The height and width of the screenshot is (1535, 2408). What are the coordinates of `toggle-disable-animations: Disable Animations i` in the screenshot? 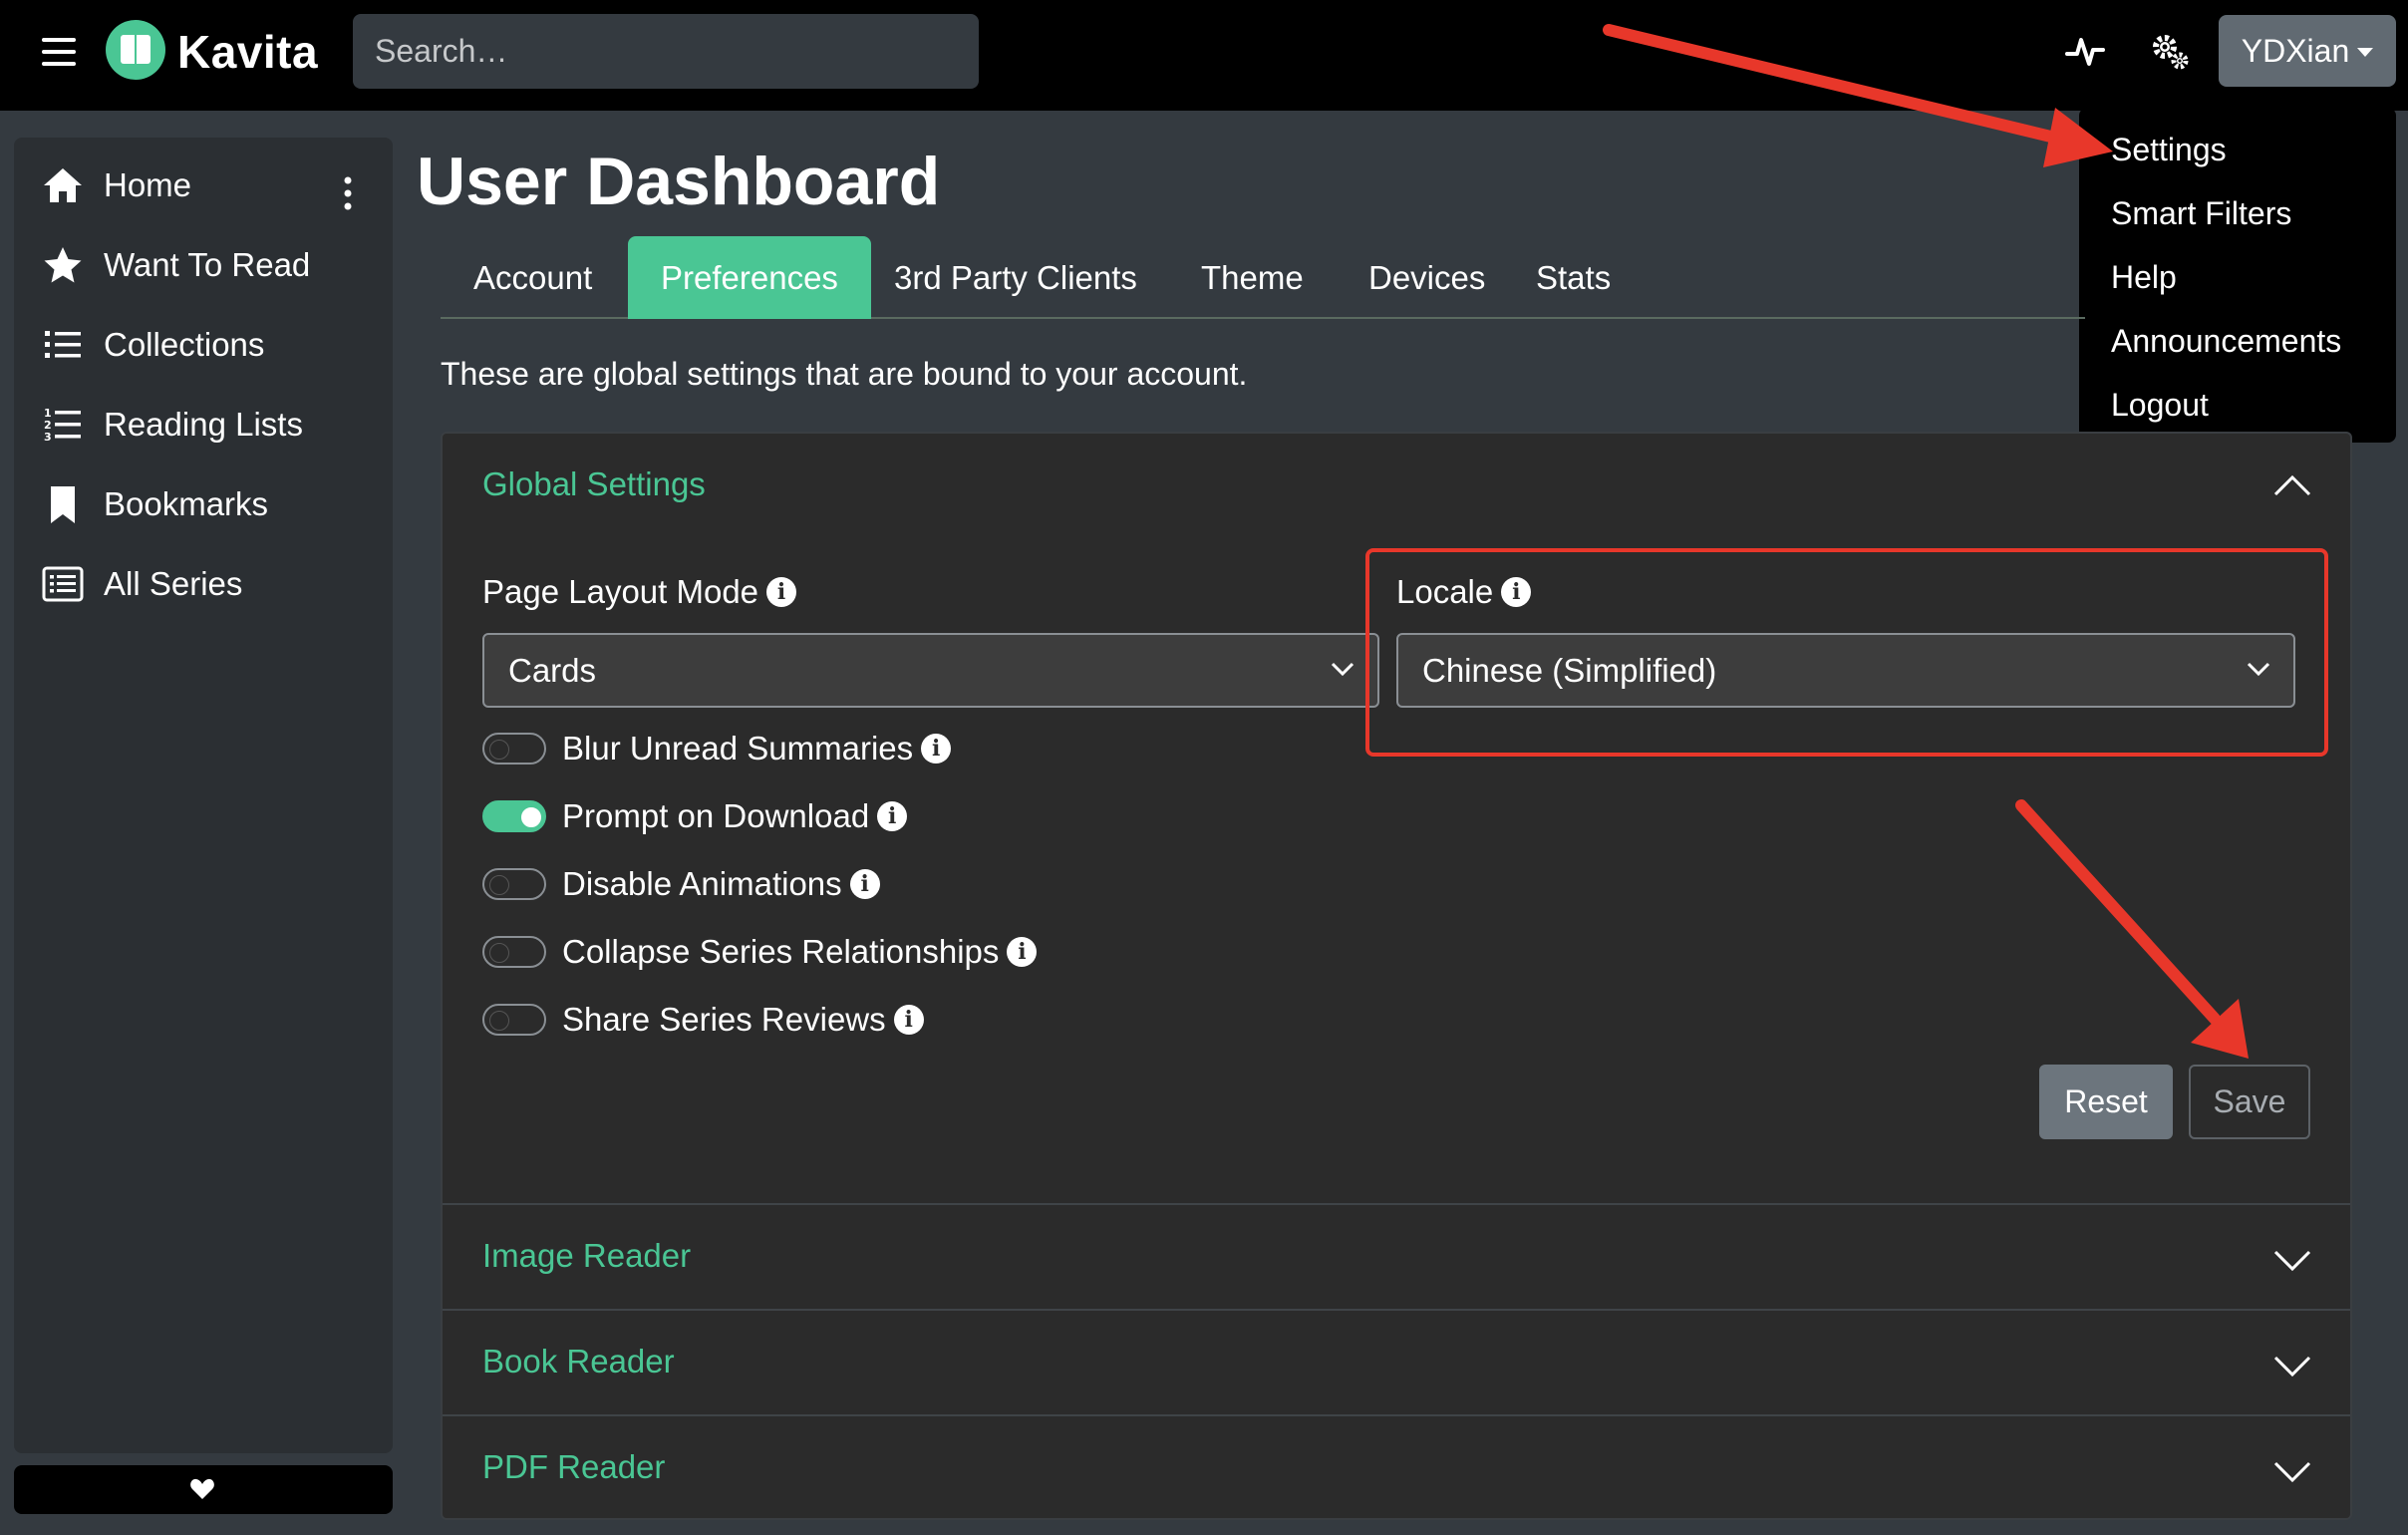 It's located at (681, 884).